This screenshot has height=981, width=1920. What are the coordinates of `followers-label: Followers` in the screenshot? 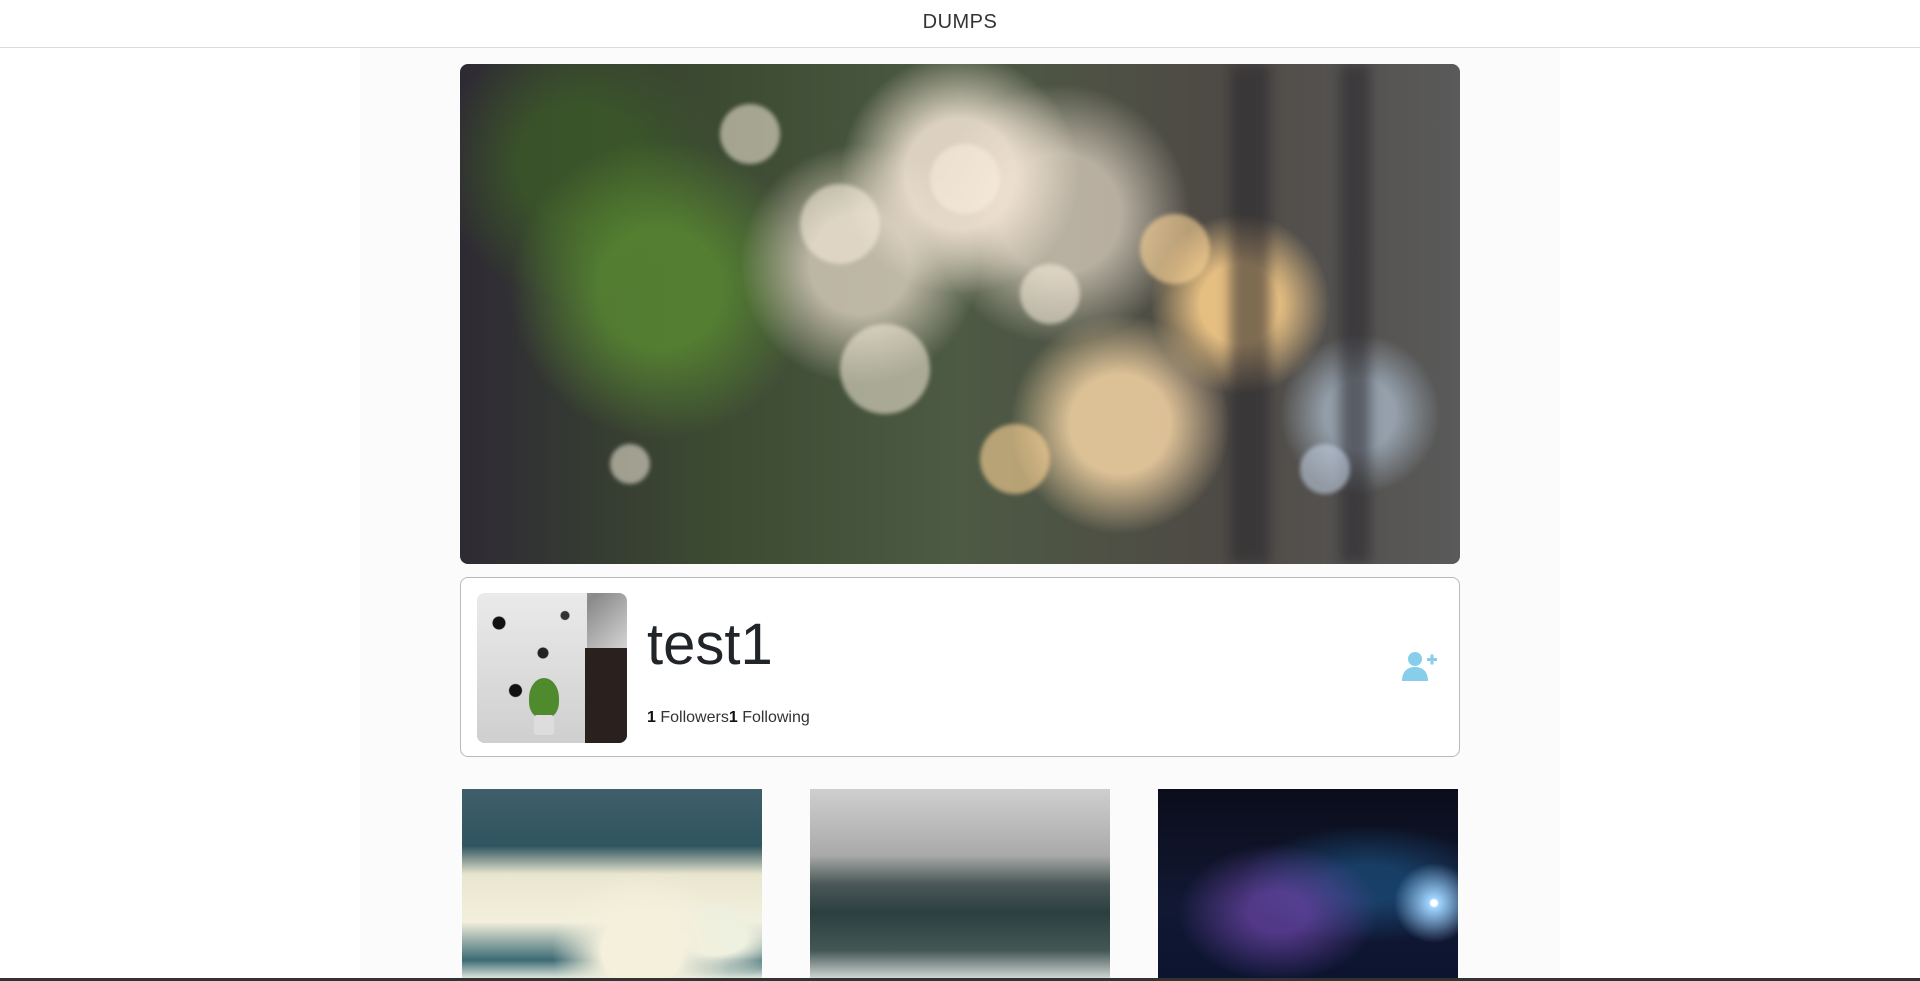 It's located at (694, 717).